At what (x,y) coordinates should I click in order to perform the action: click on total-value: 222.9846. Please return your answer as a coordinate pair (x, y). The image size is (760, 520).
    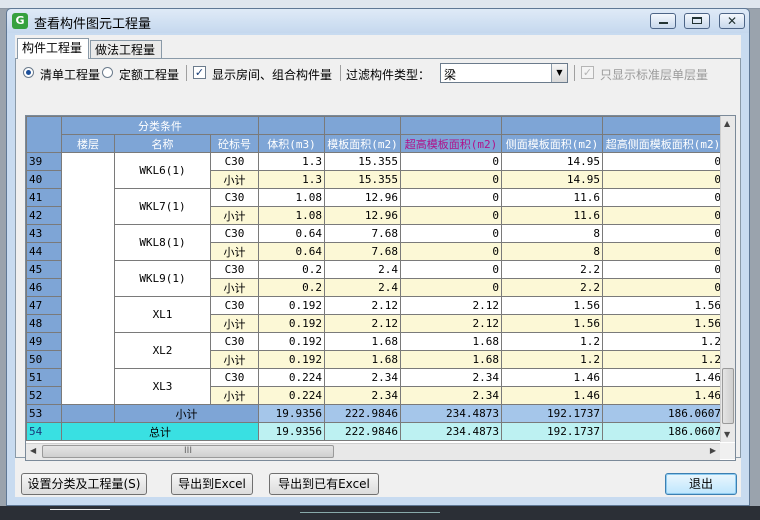
    Looking at the image, I should click on (362, 431).